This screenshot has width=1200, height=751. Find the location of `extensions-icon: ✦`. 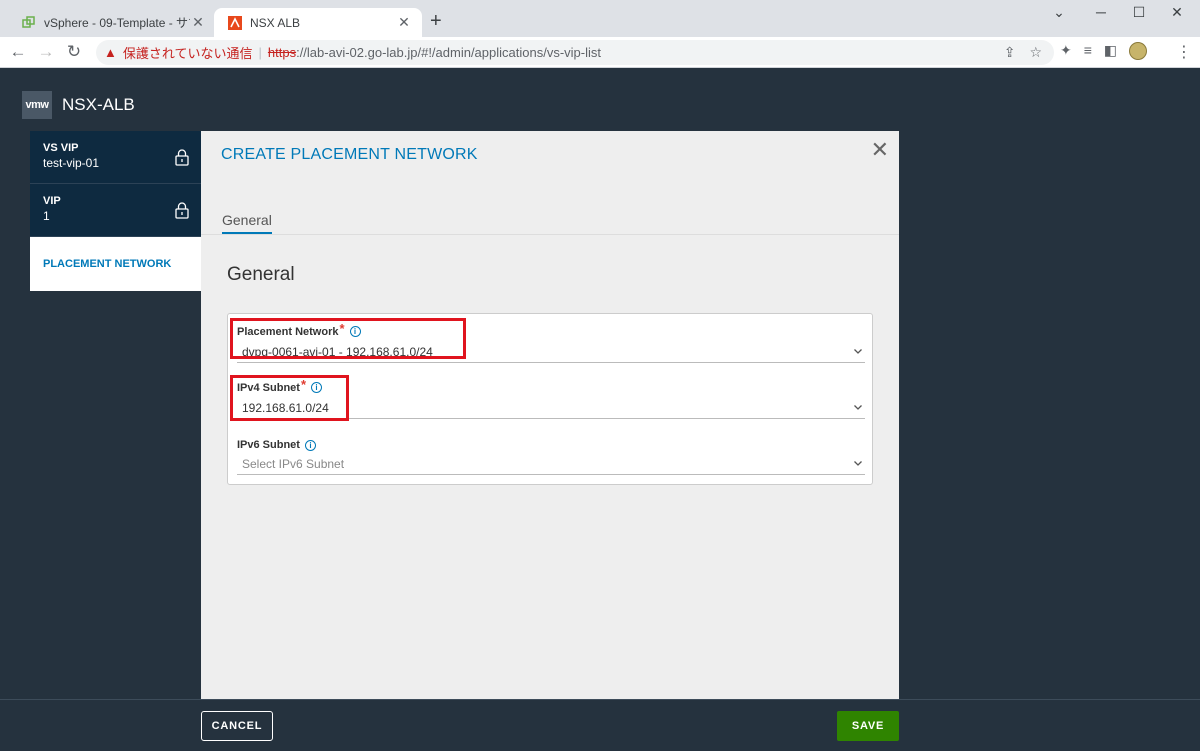

extensions-icon: ✦ is located at coordinates (1066, 51).